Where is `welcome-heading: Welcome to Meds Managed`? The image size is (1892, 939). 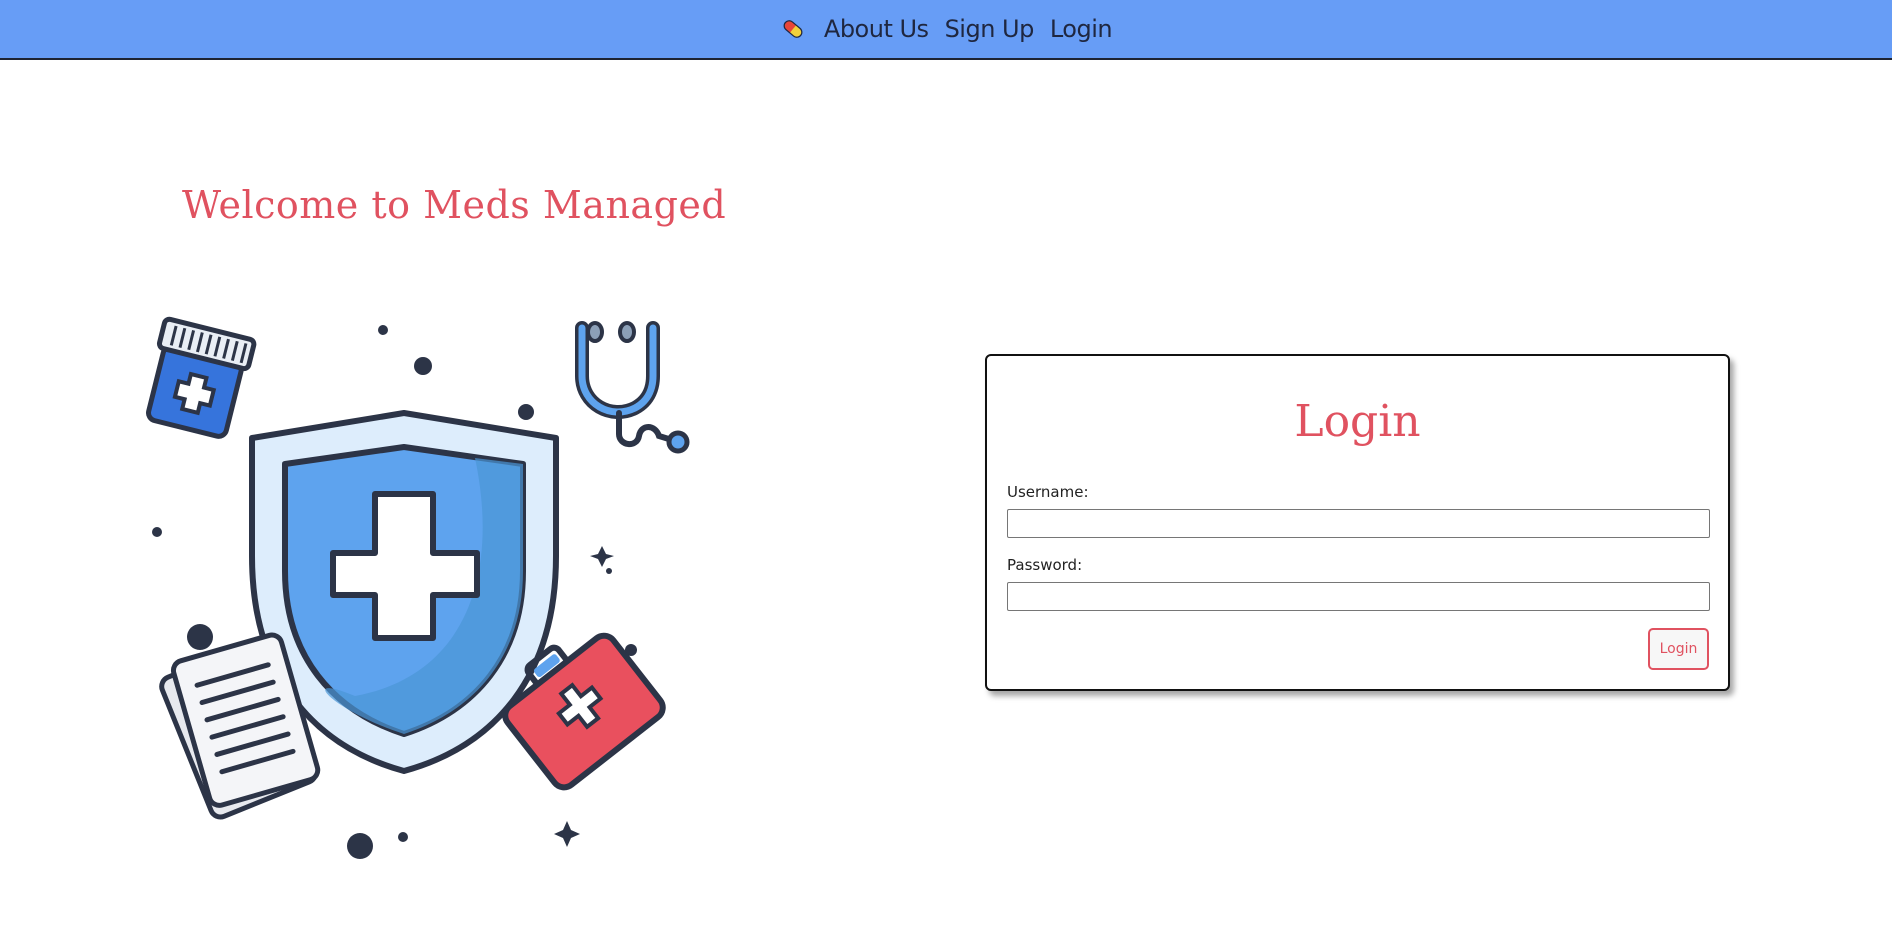
welcome-heading: Welcome to Meds Managed is located at coordinates (454, 205).